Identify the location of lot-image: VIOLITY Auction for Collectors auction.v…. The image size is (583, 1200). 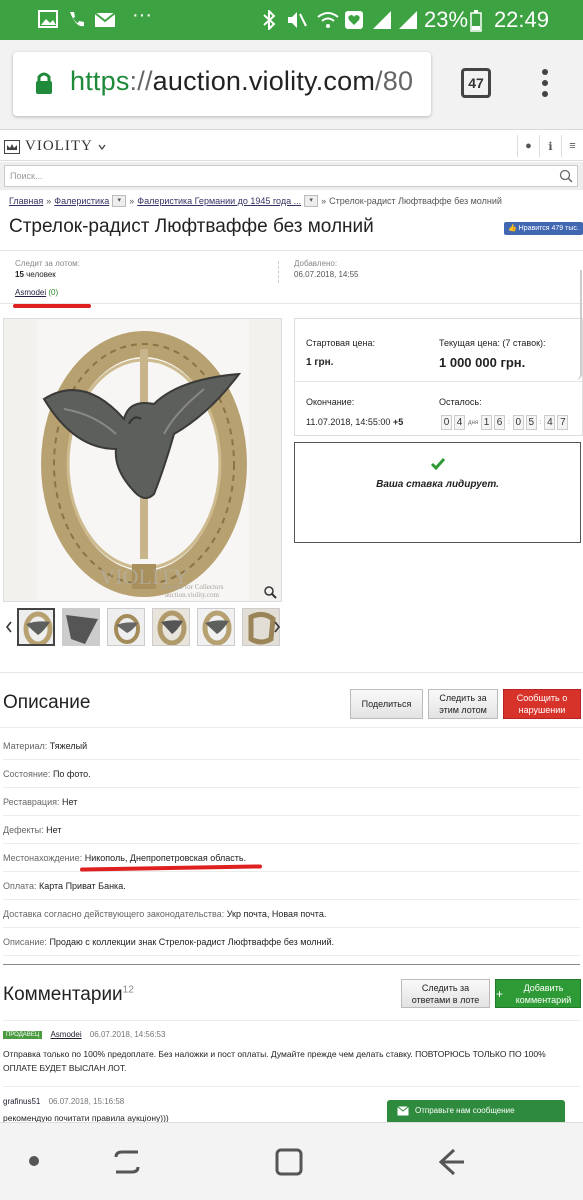
(142, 460).